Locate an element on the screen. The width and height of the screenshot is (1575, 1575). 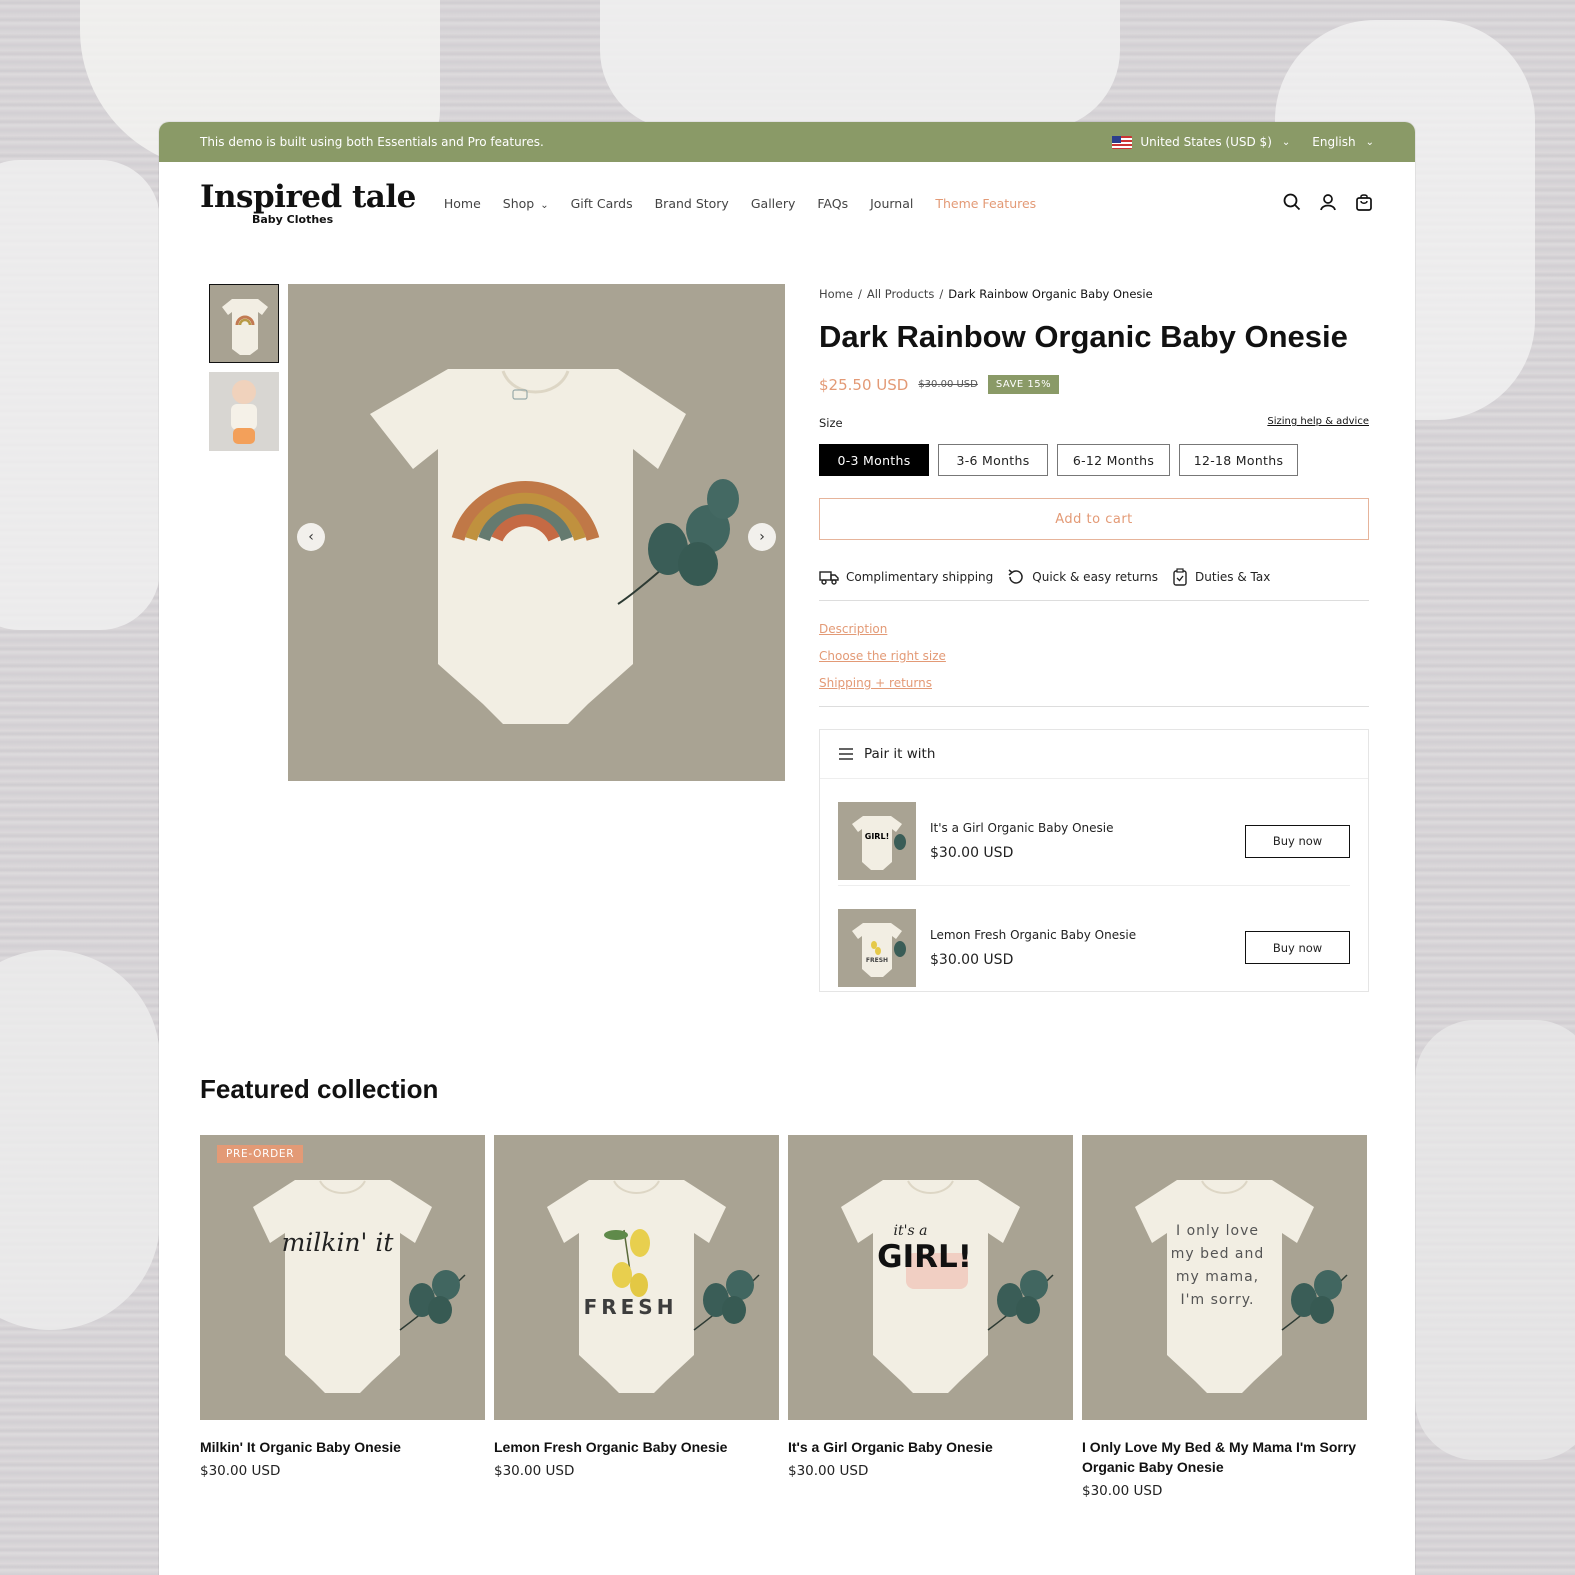
nav-shop: Shop ⌄ is located at coordinates (526, 203).